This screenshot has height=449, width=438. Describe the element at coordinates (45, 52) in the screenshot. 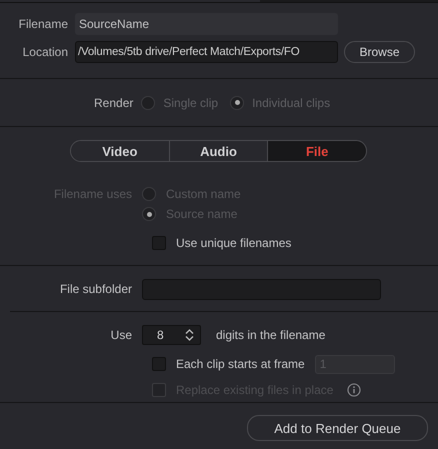

I see `field-label: Location` at that location.